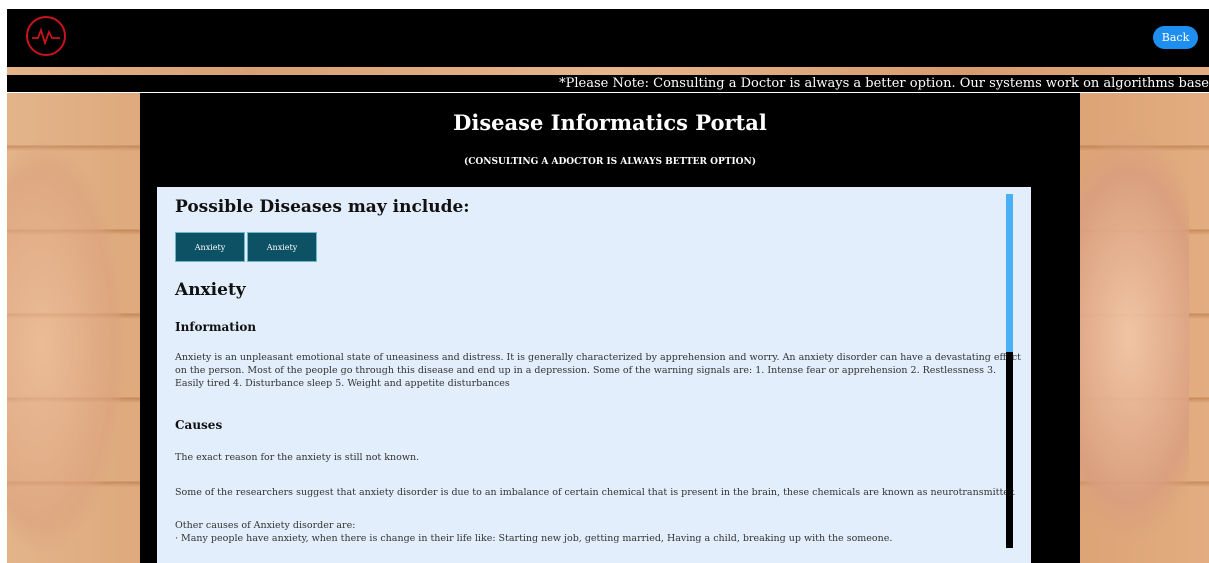  Describe the element at coordinates (608, 38) in the screenshot. I see `top-nav-bar: Back` at that location.